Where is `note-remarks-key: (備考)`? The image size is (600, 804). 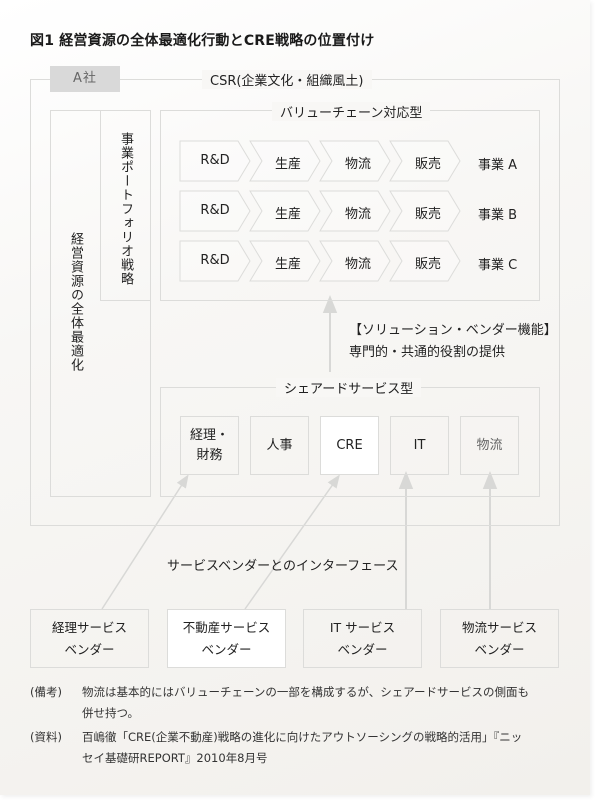
note-remarks-key: (備考) is located at coordinates (46, 692).